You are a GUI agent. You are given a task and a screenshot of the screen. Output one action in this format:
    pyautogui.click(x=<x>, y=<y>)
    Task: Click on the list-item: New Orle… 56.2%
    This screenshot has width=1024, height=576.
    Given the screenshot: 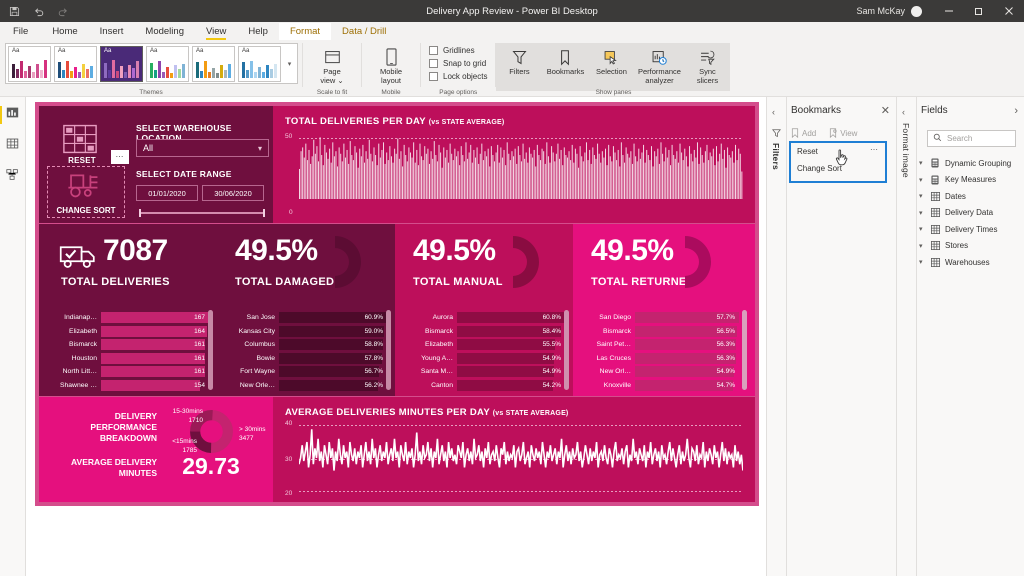 What is the action you would take?
    pyautogui.click(x=307, y=385)
    